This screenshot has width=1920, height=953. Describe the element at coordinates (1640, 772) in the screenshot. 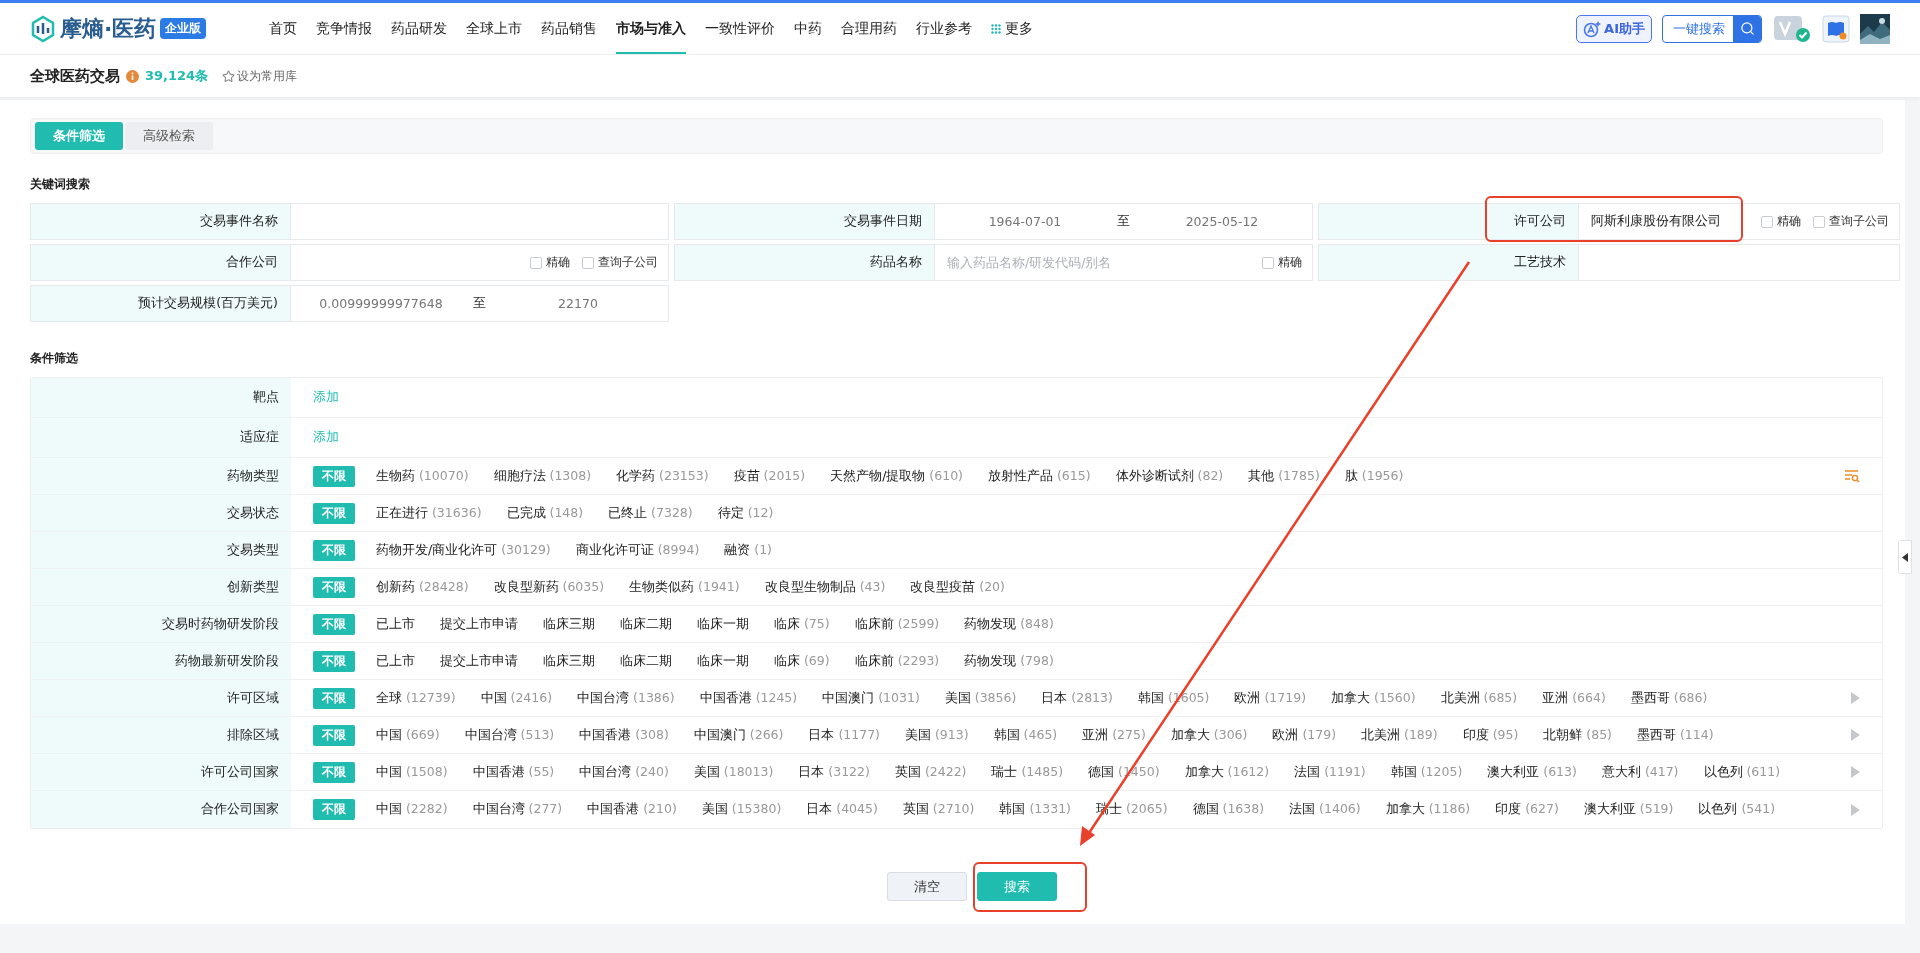

I see `filter-option: 意大利 (417)` at that location.